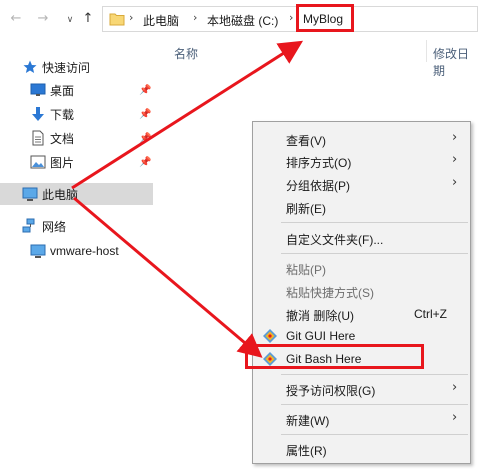  What do you see at coordinates (38, 162) in the screenshot?
I see `pictures-icon` at bounding box center [38, 162].